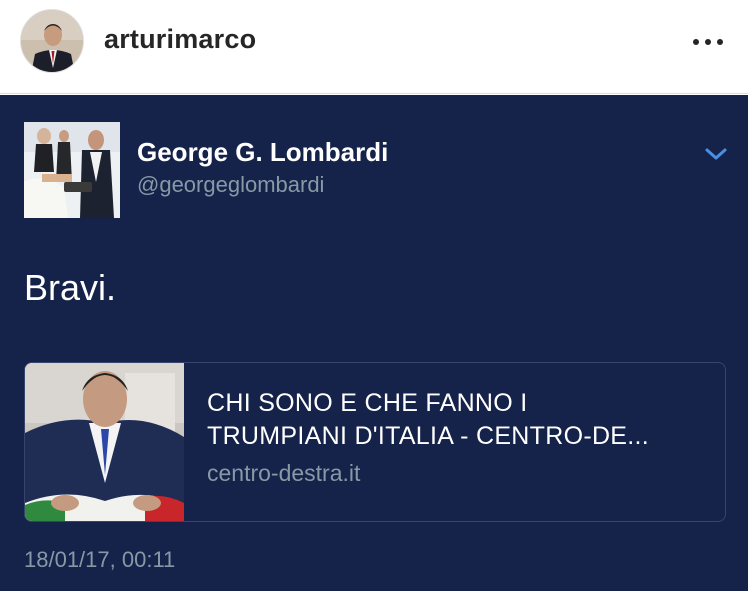  Describe the element at coordinates (284, 473) in the screenshot. I see `link-preview-domain: centro-destra.it` at that location.